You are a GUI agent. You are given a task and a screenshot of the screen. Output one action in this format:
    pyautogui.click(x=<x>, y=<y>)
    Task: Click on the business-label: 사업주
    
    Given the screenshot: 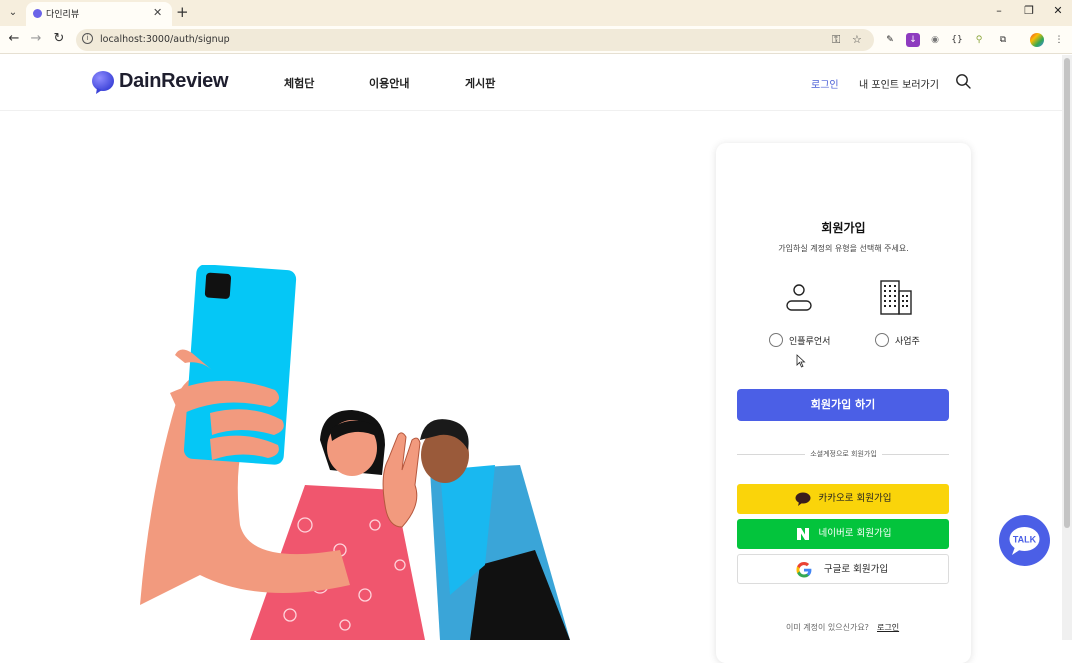 What is the action you would take?
    pyautogui.click(x=907, y=340)
    